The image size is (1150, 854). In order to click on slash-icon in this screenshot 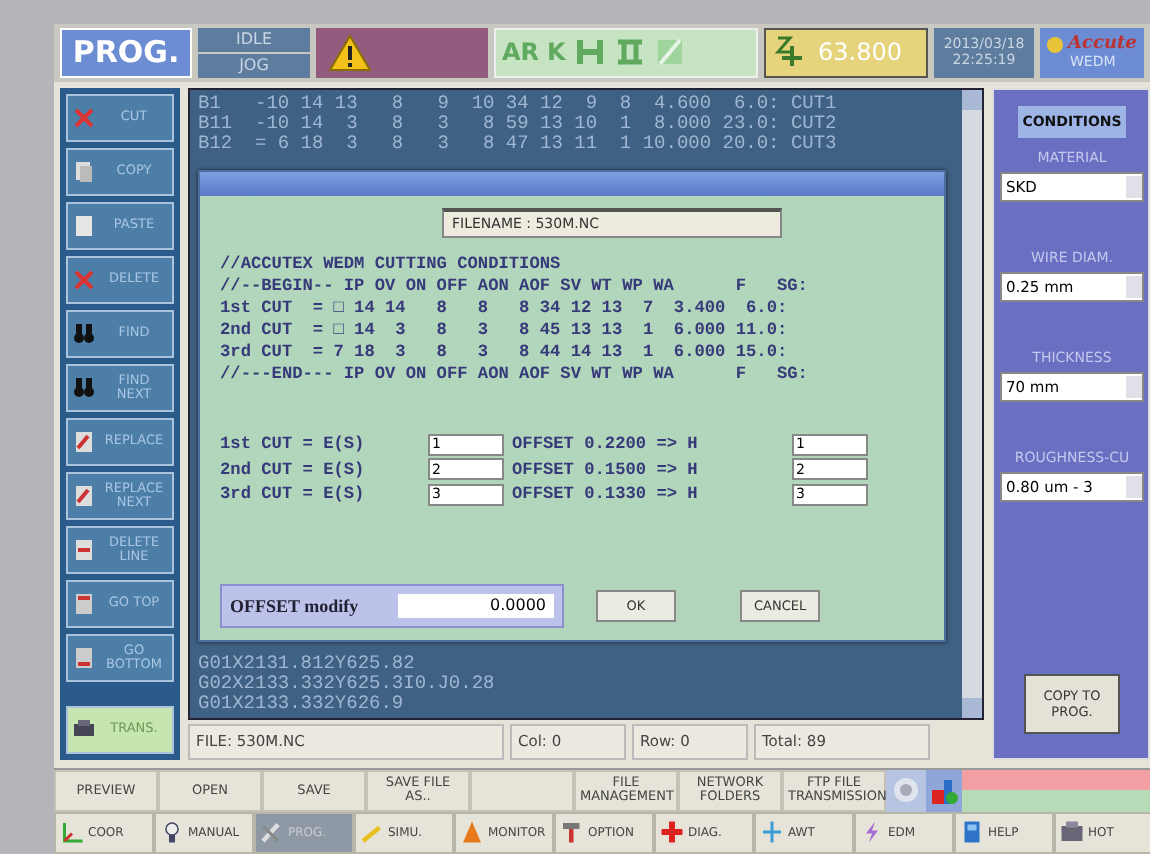, I will do `click(669, 52)`.